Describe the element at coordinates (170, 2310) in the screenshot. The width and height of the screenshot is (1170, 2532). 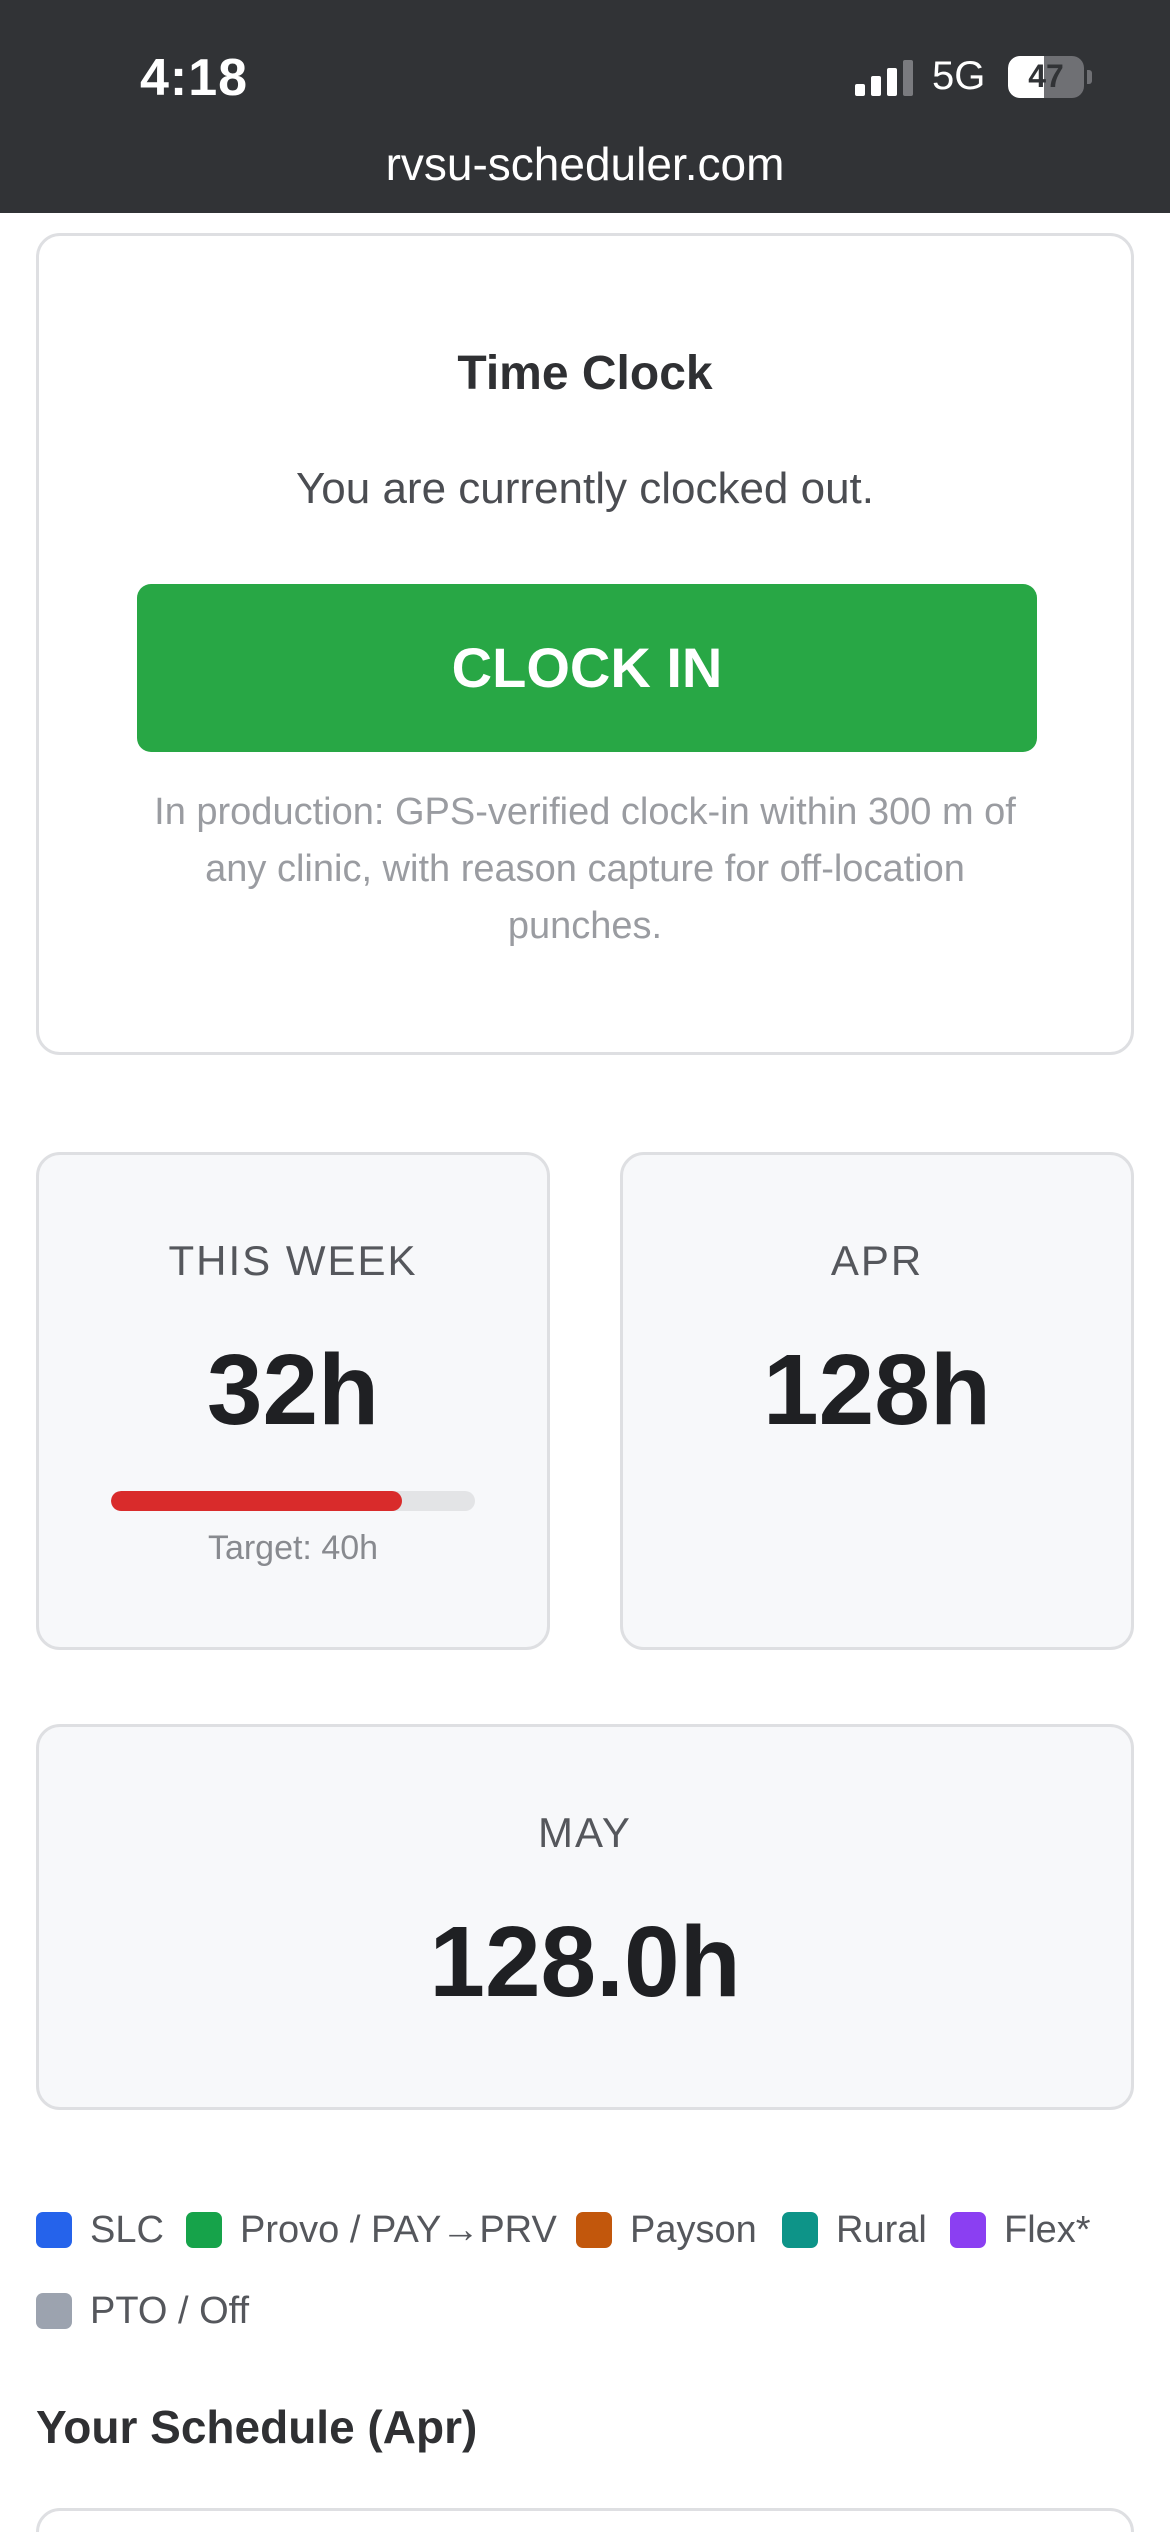
I see `legend-label-pto: PTO / Off` at that location.